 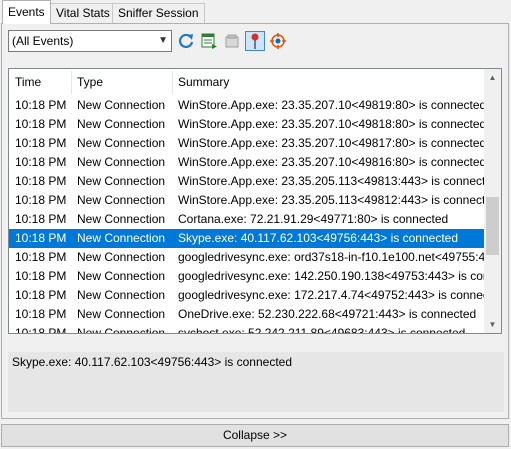 I want to click on column-header-summary: Summary, so click(x=200, y=82).